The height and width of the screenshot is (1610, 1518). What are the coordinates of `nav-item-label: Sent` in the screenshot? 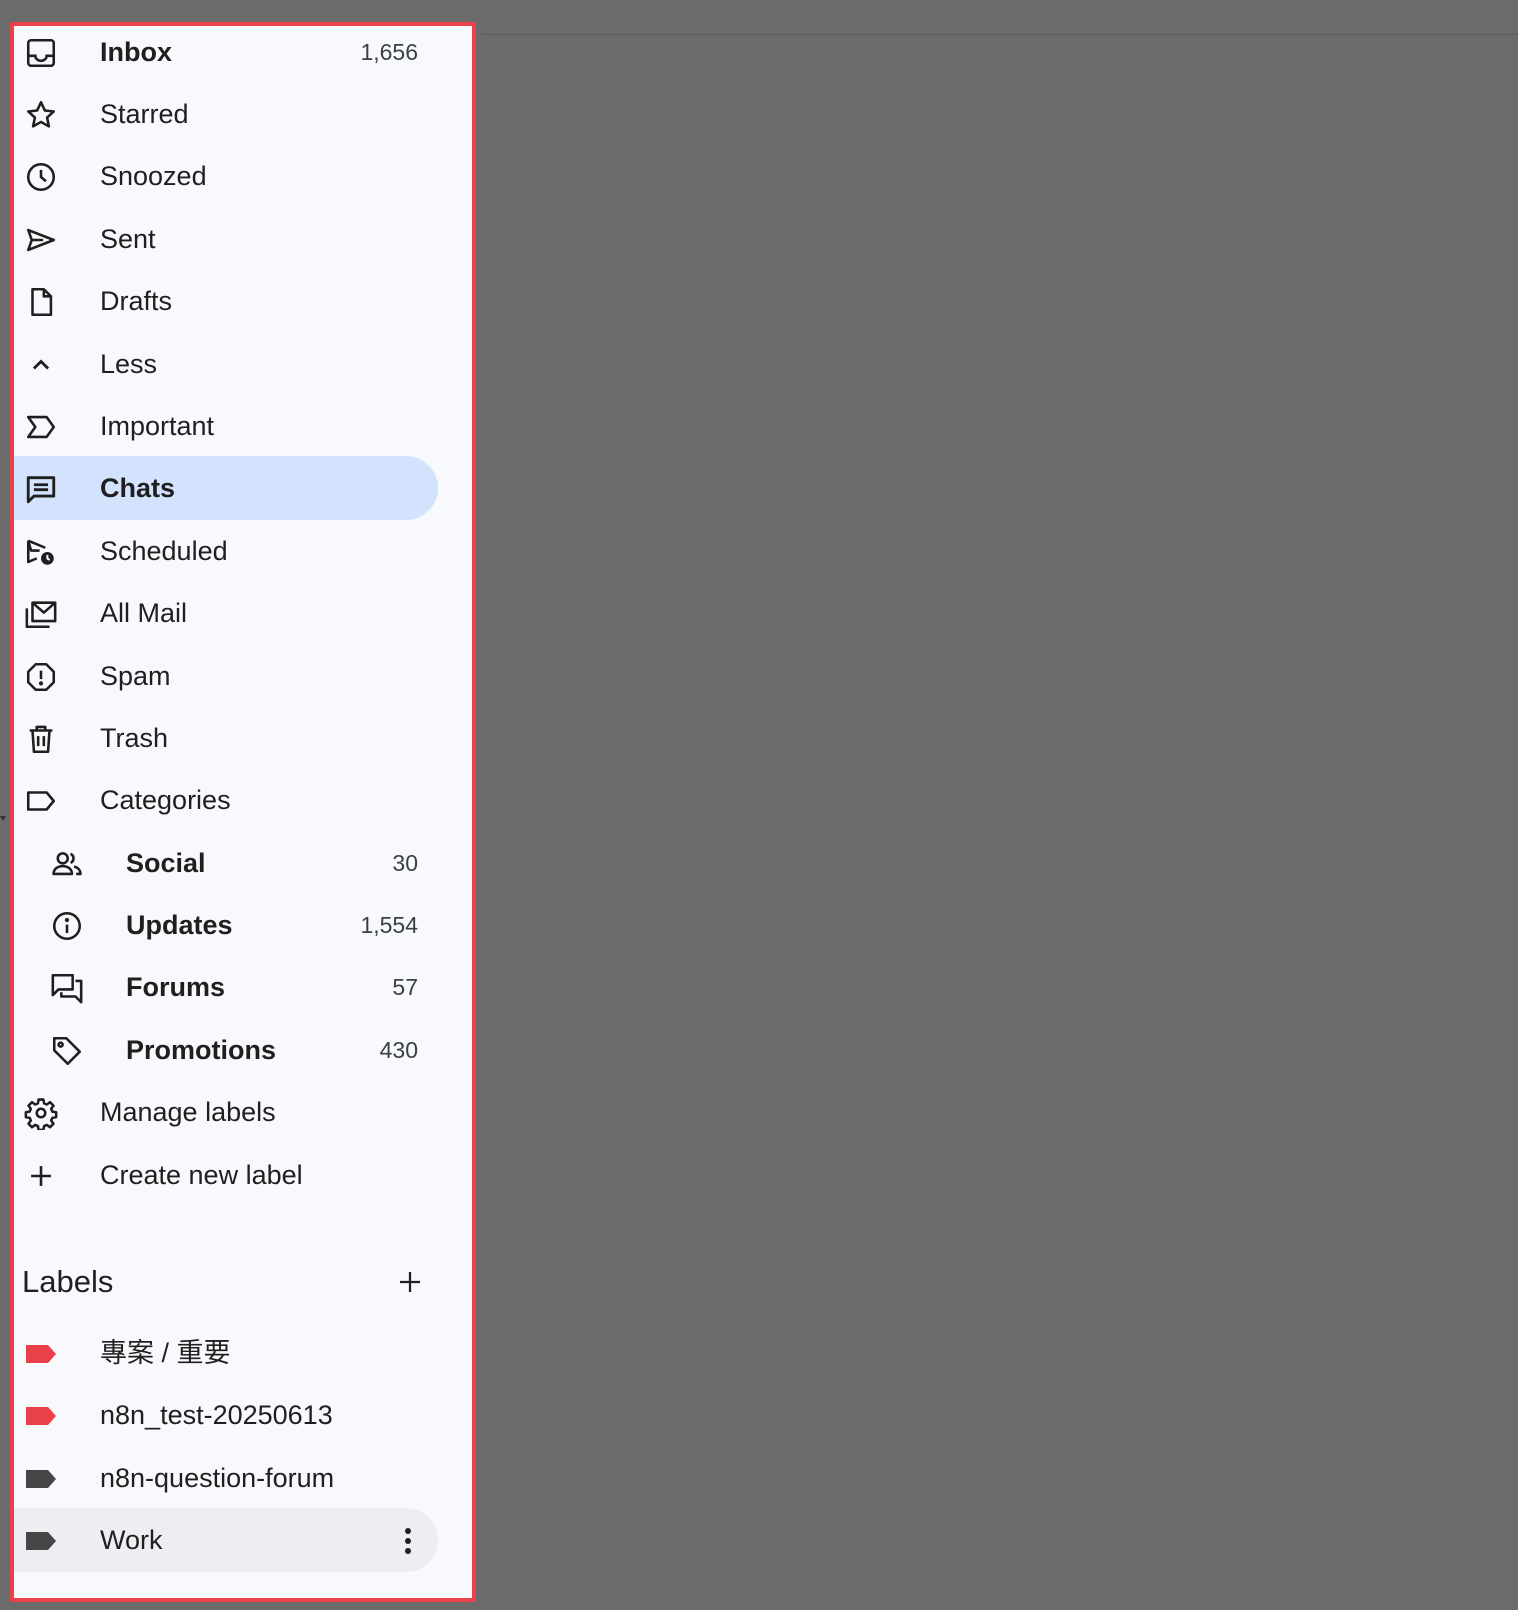 It's located at (128, 239).